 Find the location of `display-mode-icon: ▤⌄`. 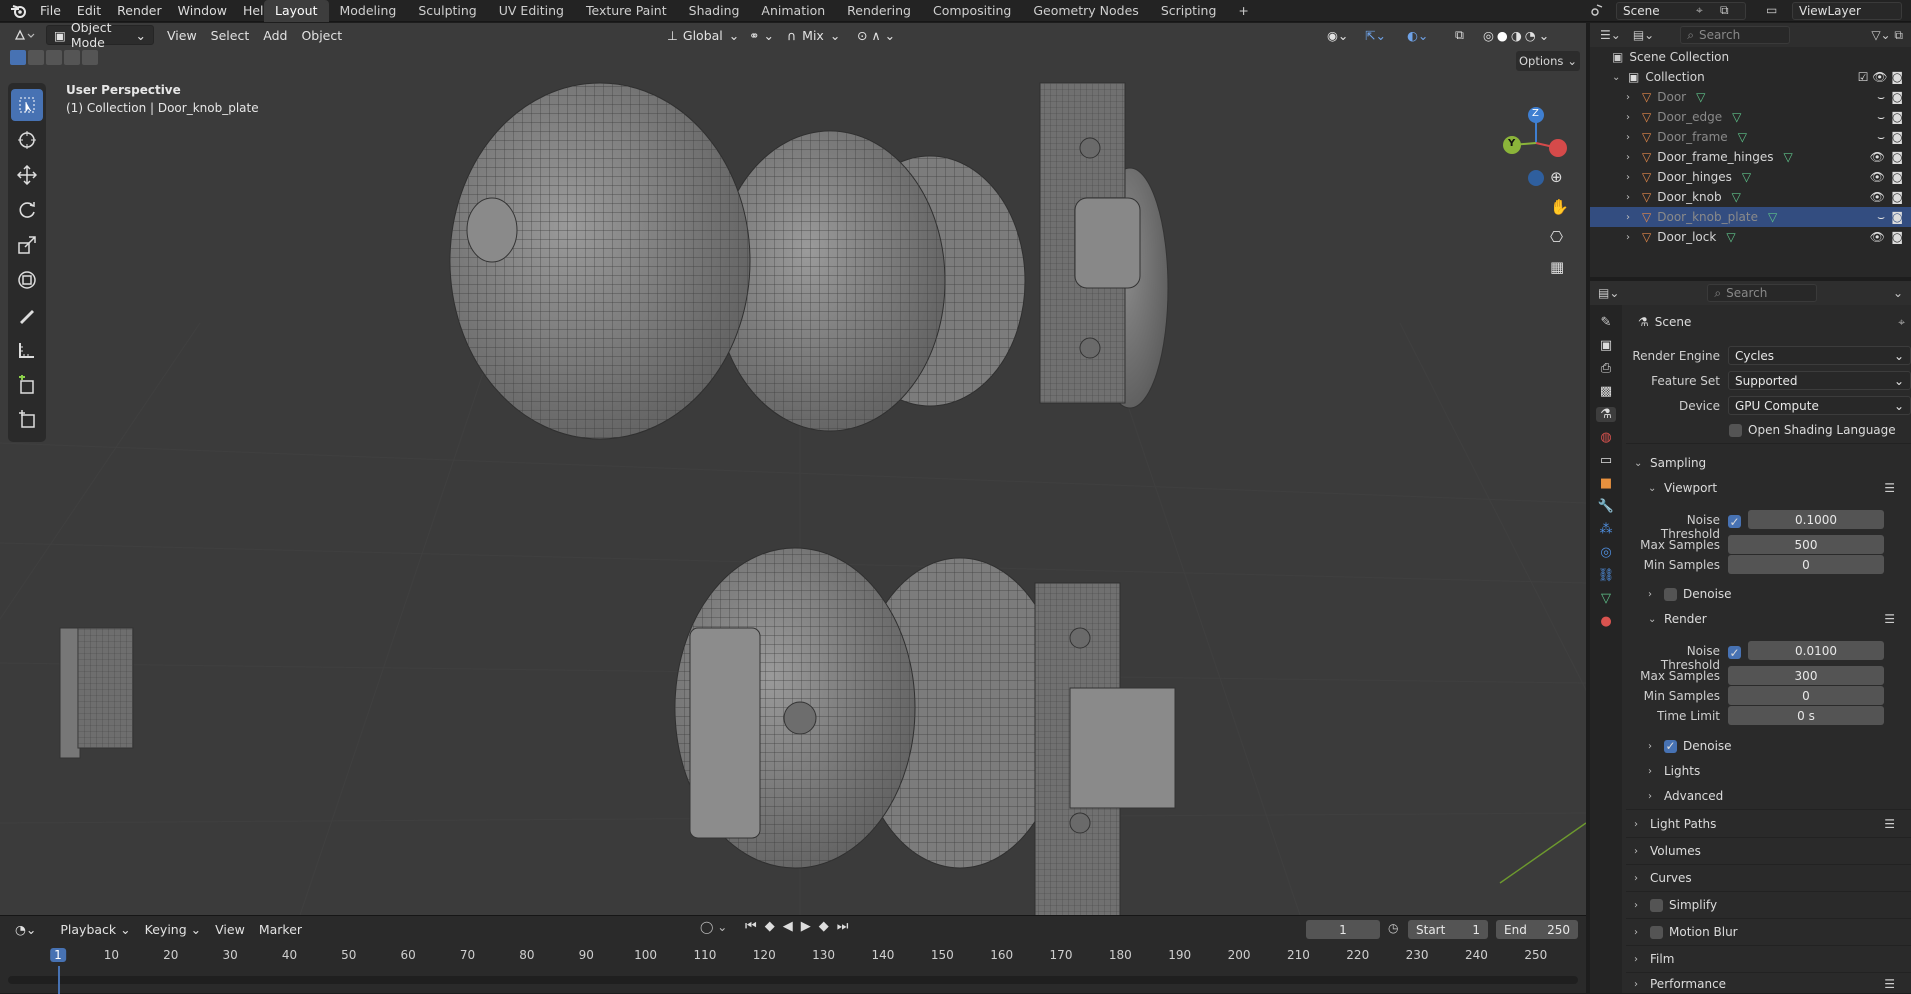

display-mode-icon: ▤⌄ is located at coordinates (1643, 35).